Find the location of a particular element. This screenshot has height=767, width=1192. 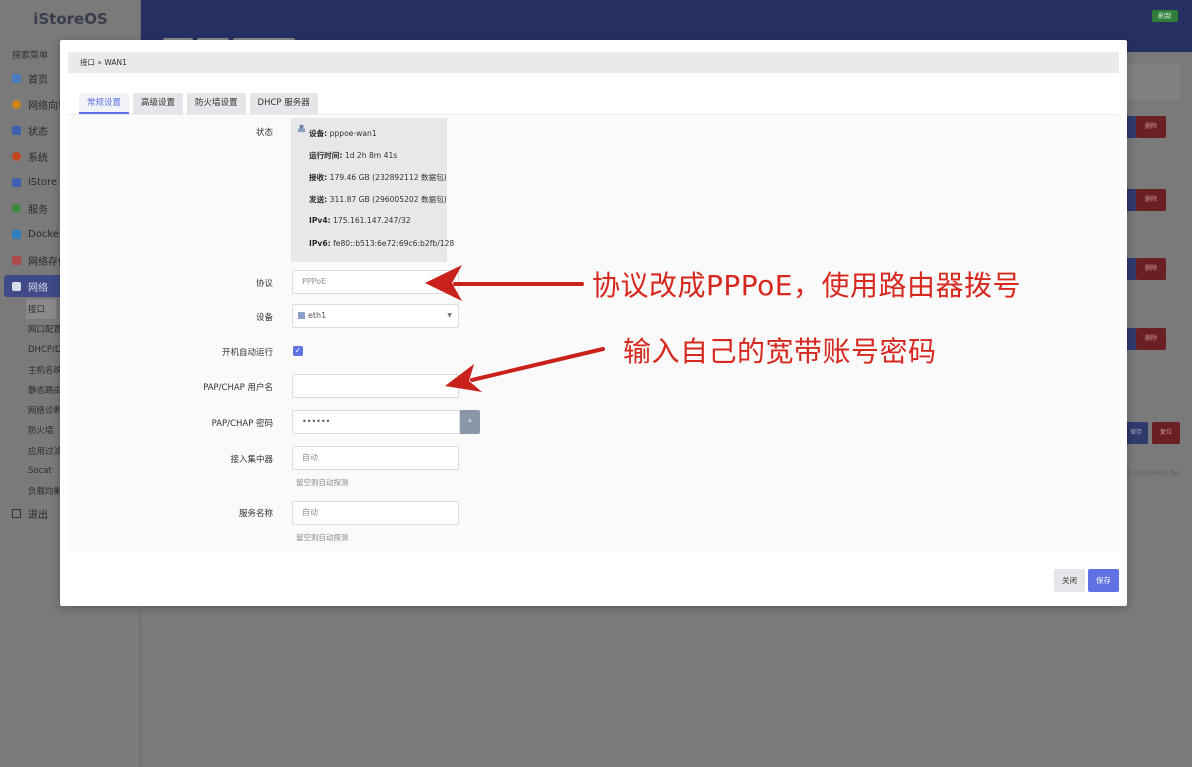

device-label: 设备 is located at coordinates (264, 318).